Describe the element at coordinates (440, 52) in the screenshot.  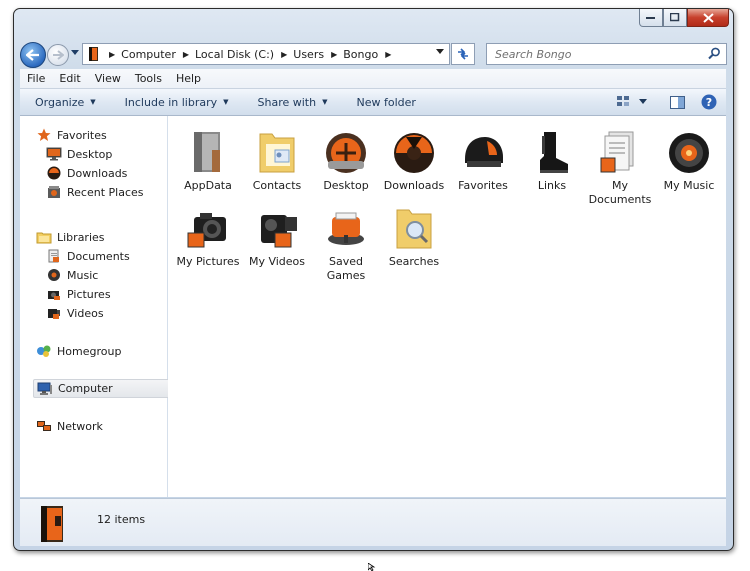
I see `address-history-chevron-down-icon` at that location.